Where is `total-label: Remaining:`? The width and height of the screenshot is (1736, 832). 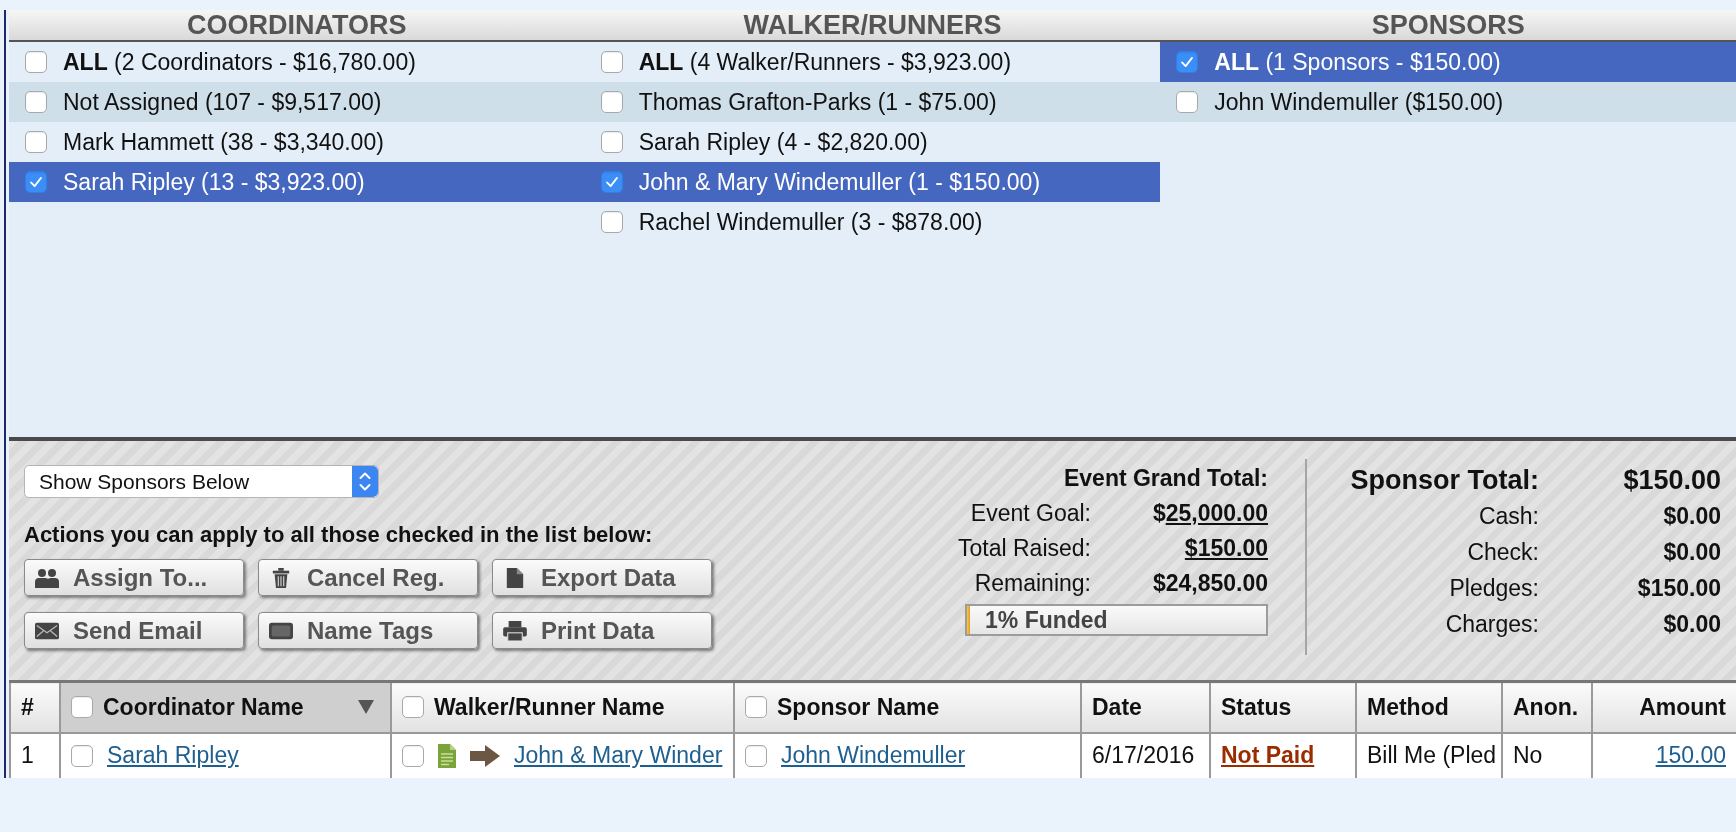
total-label: Remaining: is located at coordinates (1032, 583).